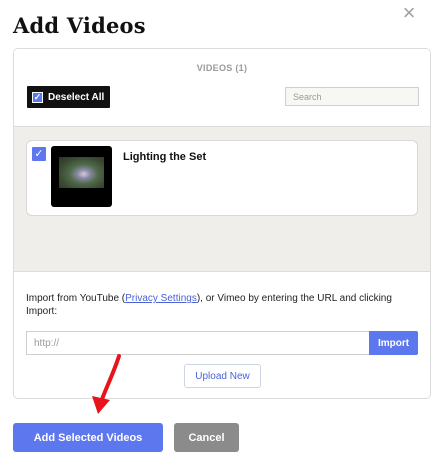  What do you see at coordinates (409, 13) in the screenshot?
I see `close-icon: ×` at bounding box center [409, 13].